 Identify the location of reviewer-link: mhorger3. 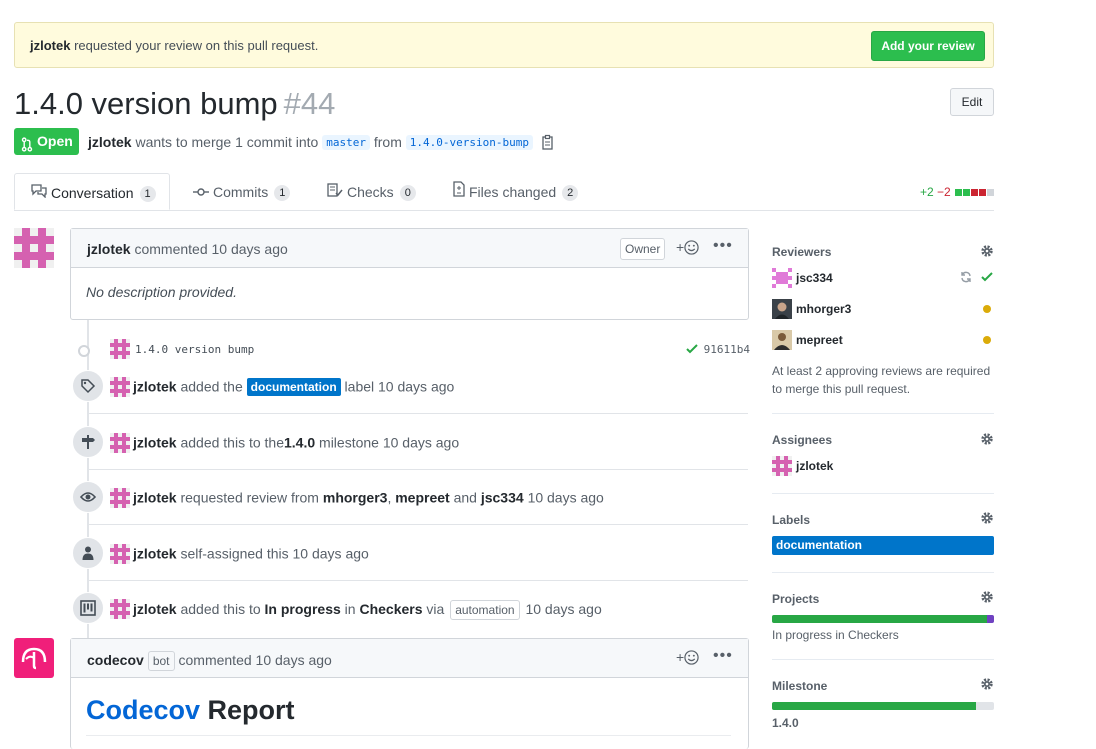
(355, 498).